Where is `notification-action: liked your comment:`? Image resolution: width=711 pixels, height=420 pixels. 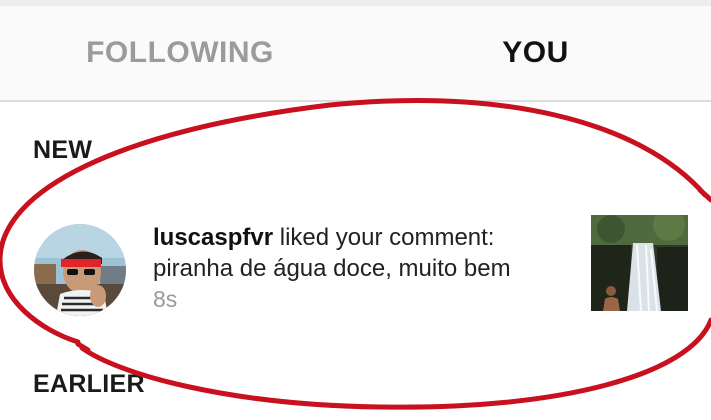 notification-action: liked your comment: is located at coordinates (384, 237).